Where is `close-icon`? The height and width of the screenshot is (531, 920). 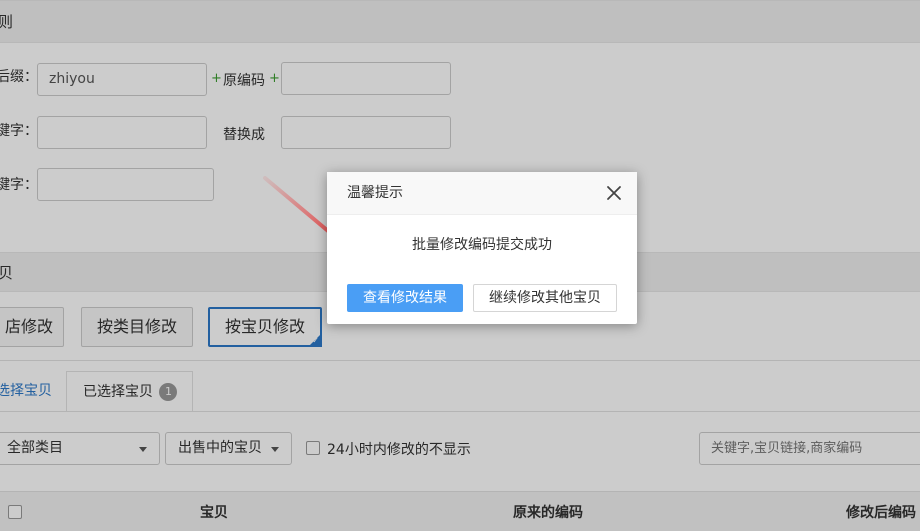 close-icon is located at coordinates (614, 193).